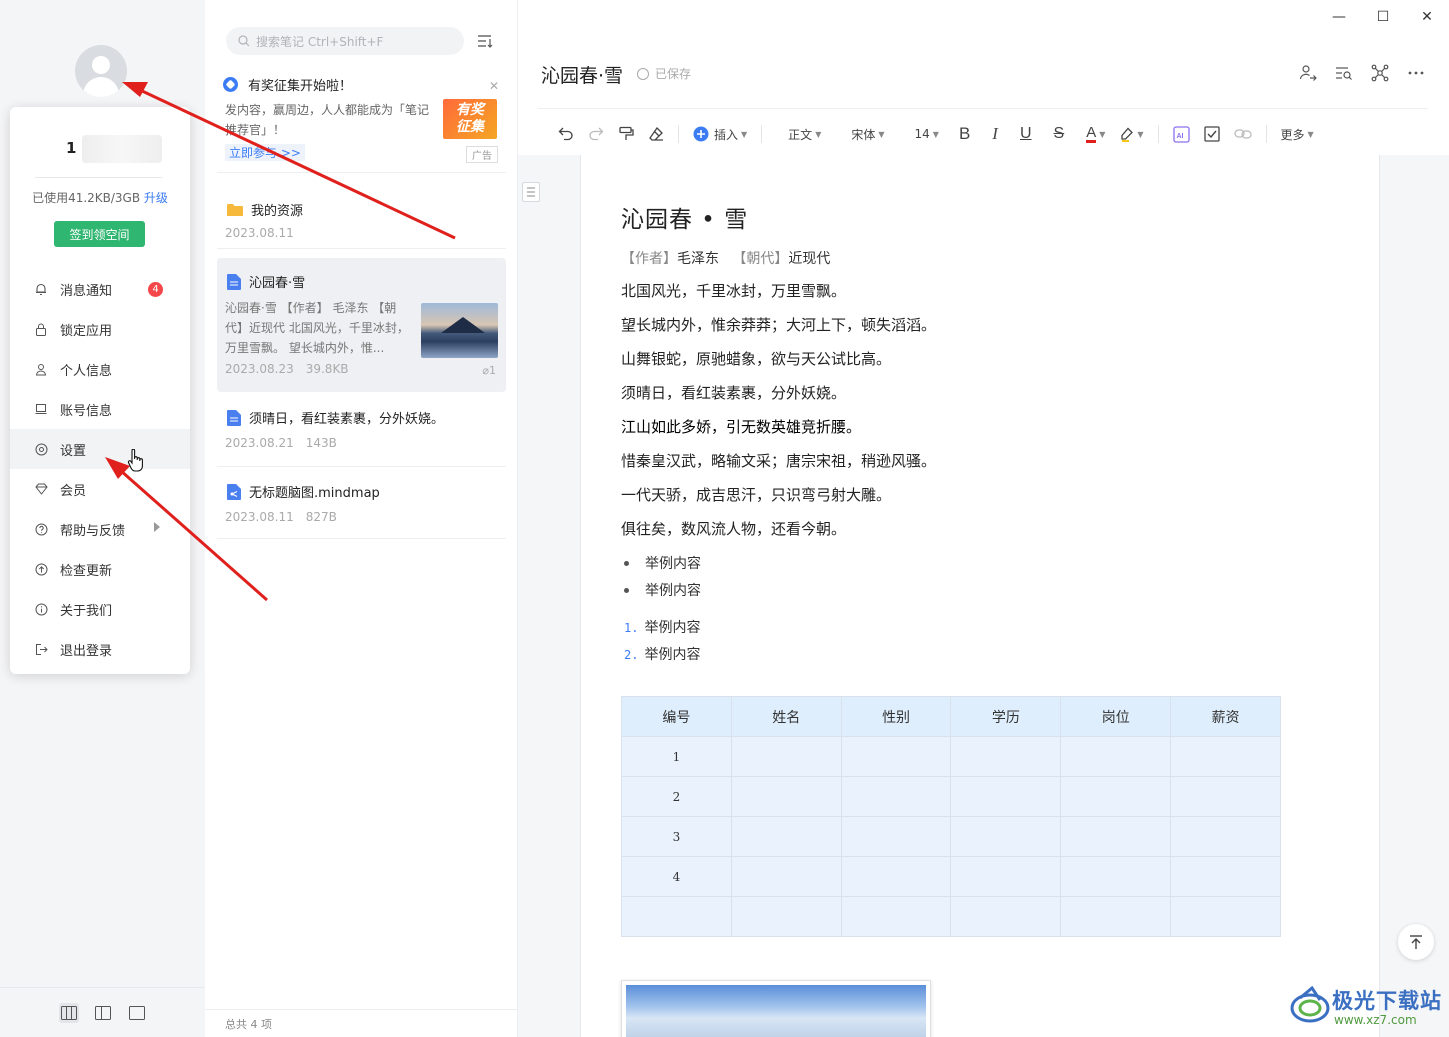 The image size is (1449, 1037). Describe the element at coordinates (99, 234) in the screenshot. I see `checkin-button: 签到领空间` at that location.